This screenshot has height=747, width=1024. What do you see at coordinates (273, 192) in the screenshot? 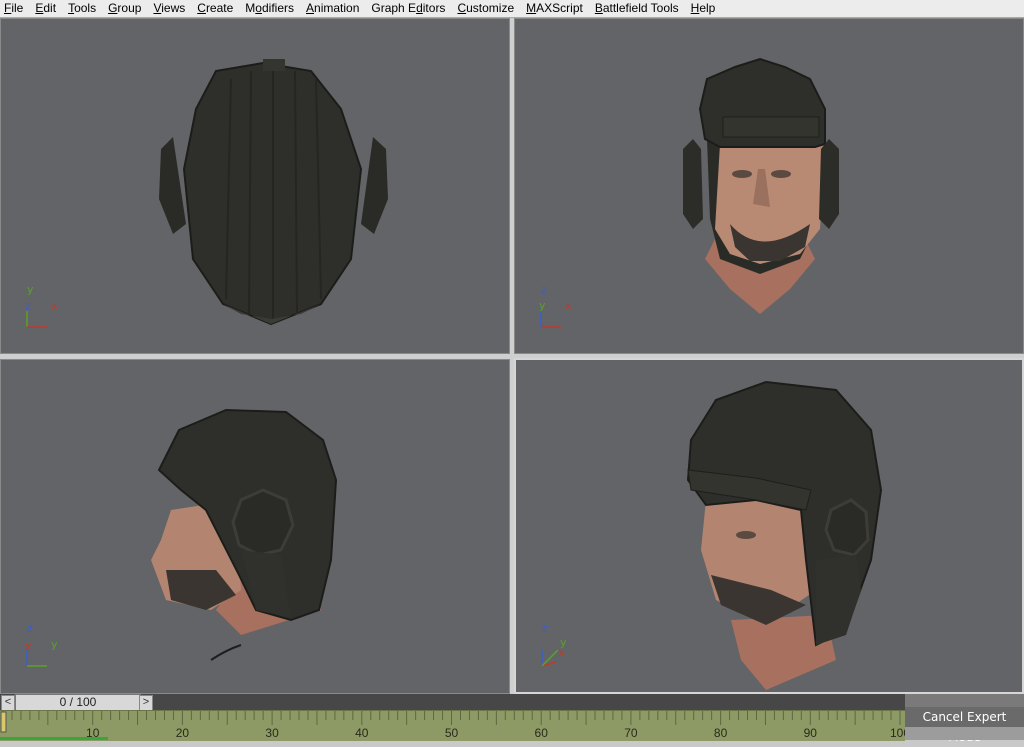
I see `helmet-top-view` at bounding box center [273, 192].